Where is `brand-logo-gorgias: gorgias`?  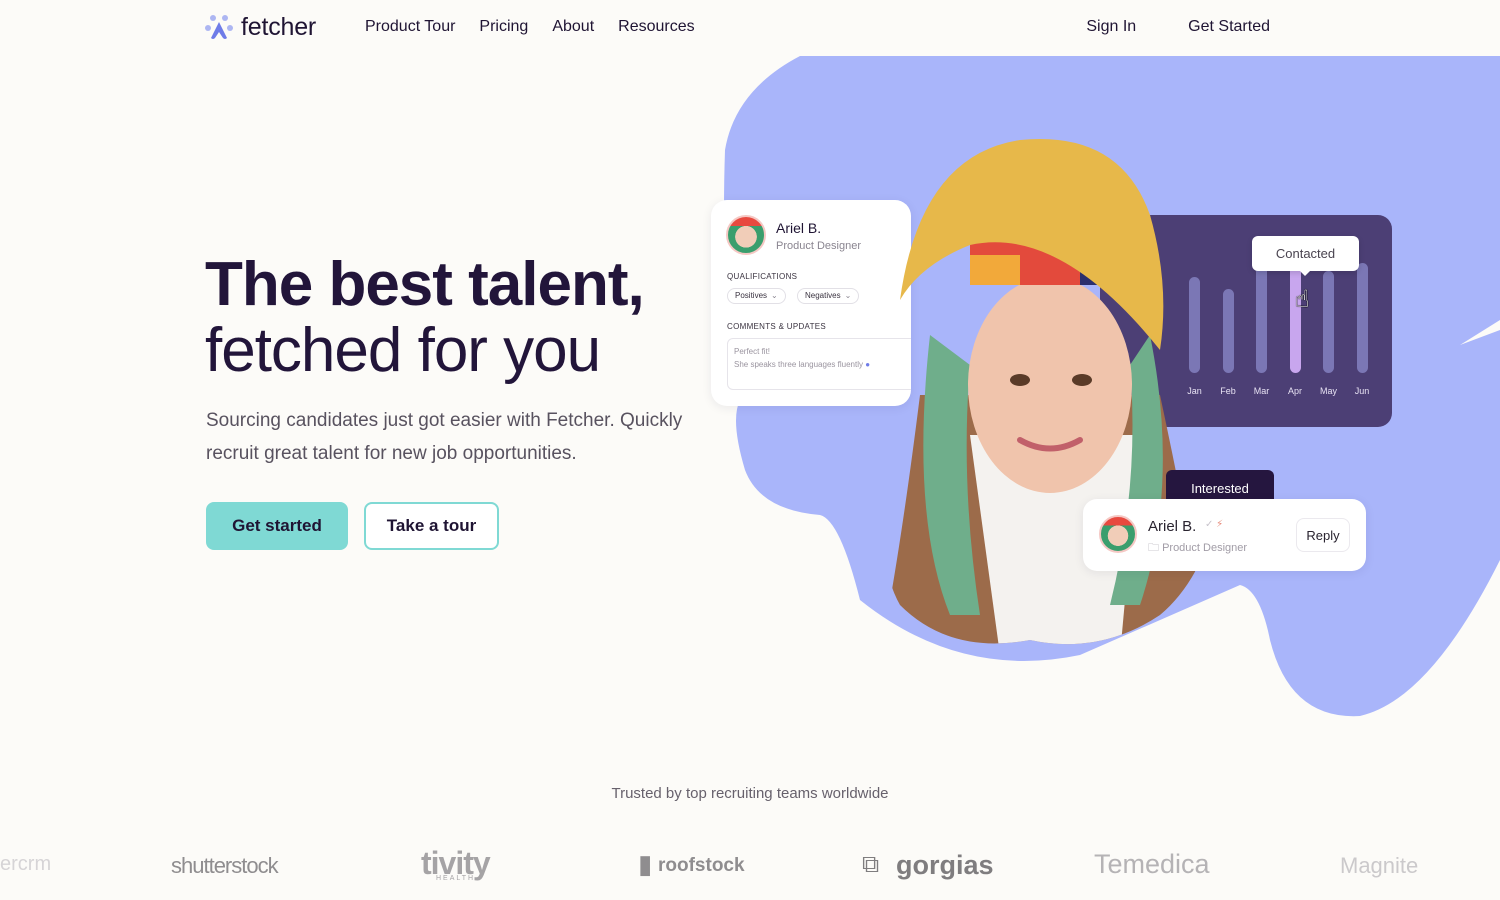
brand-logo-gorgias: gorgias is located at coordinates (945, 865).